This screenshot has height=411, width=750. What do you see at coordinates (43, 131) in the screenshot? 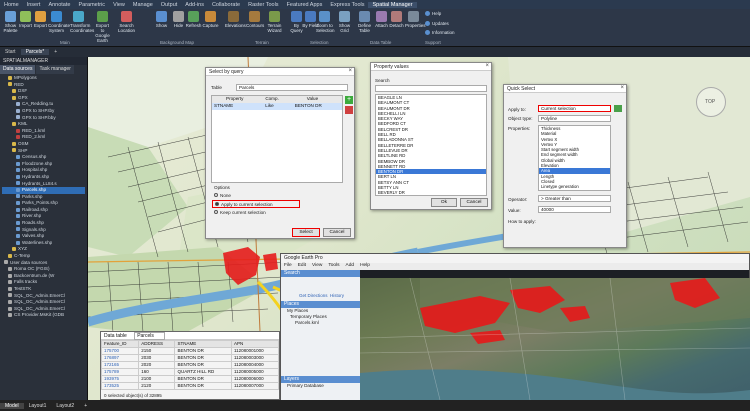
I see `tree-item: RED_1.kml` at bounding box center [43, 131].